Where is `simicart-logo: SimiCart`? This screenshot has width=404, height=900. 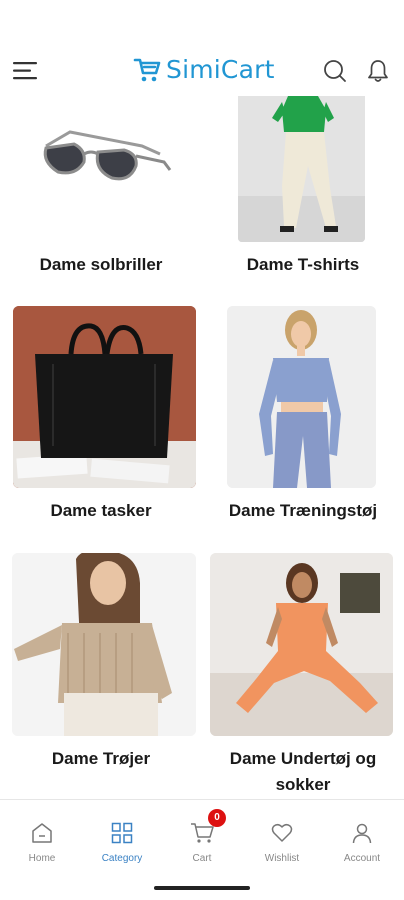
simicart-logo: SimiCart is located at coordinates (204, 69).